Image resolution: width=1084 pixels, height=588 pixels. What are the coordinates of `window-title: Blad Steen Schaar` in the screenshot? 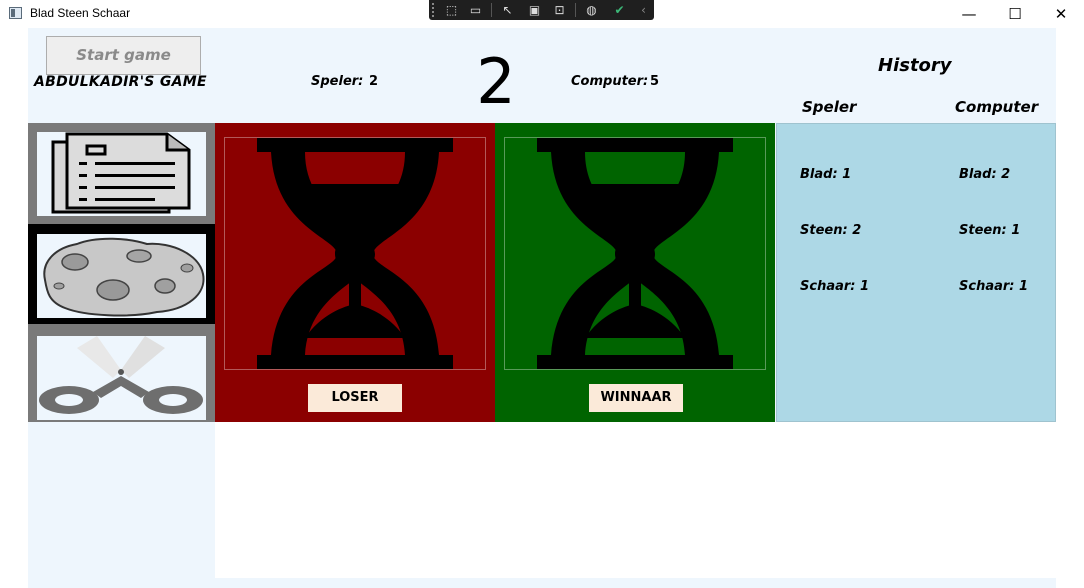 It's located at (80, 13).